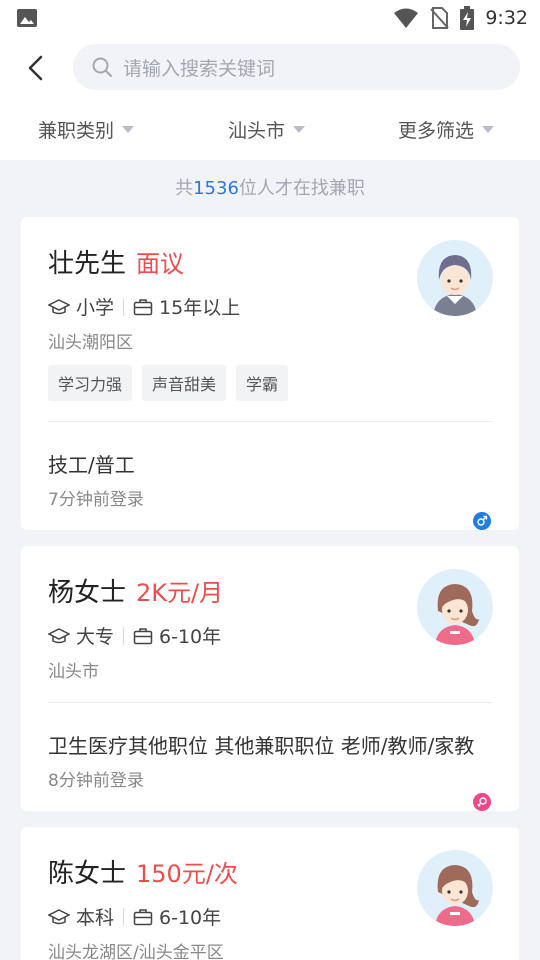 This screenshot has height=960, width=540. I want to click on search-icon, so click(102, 67).